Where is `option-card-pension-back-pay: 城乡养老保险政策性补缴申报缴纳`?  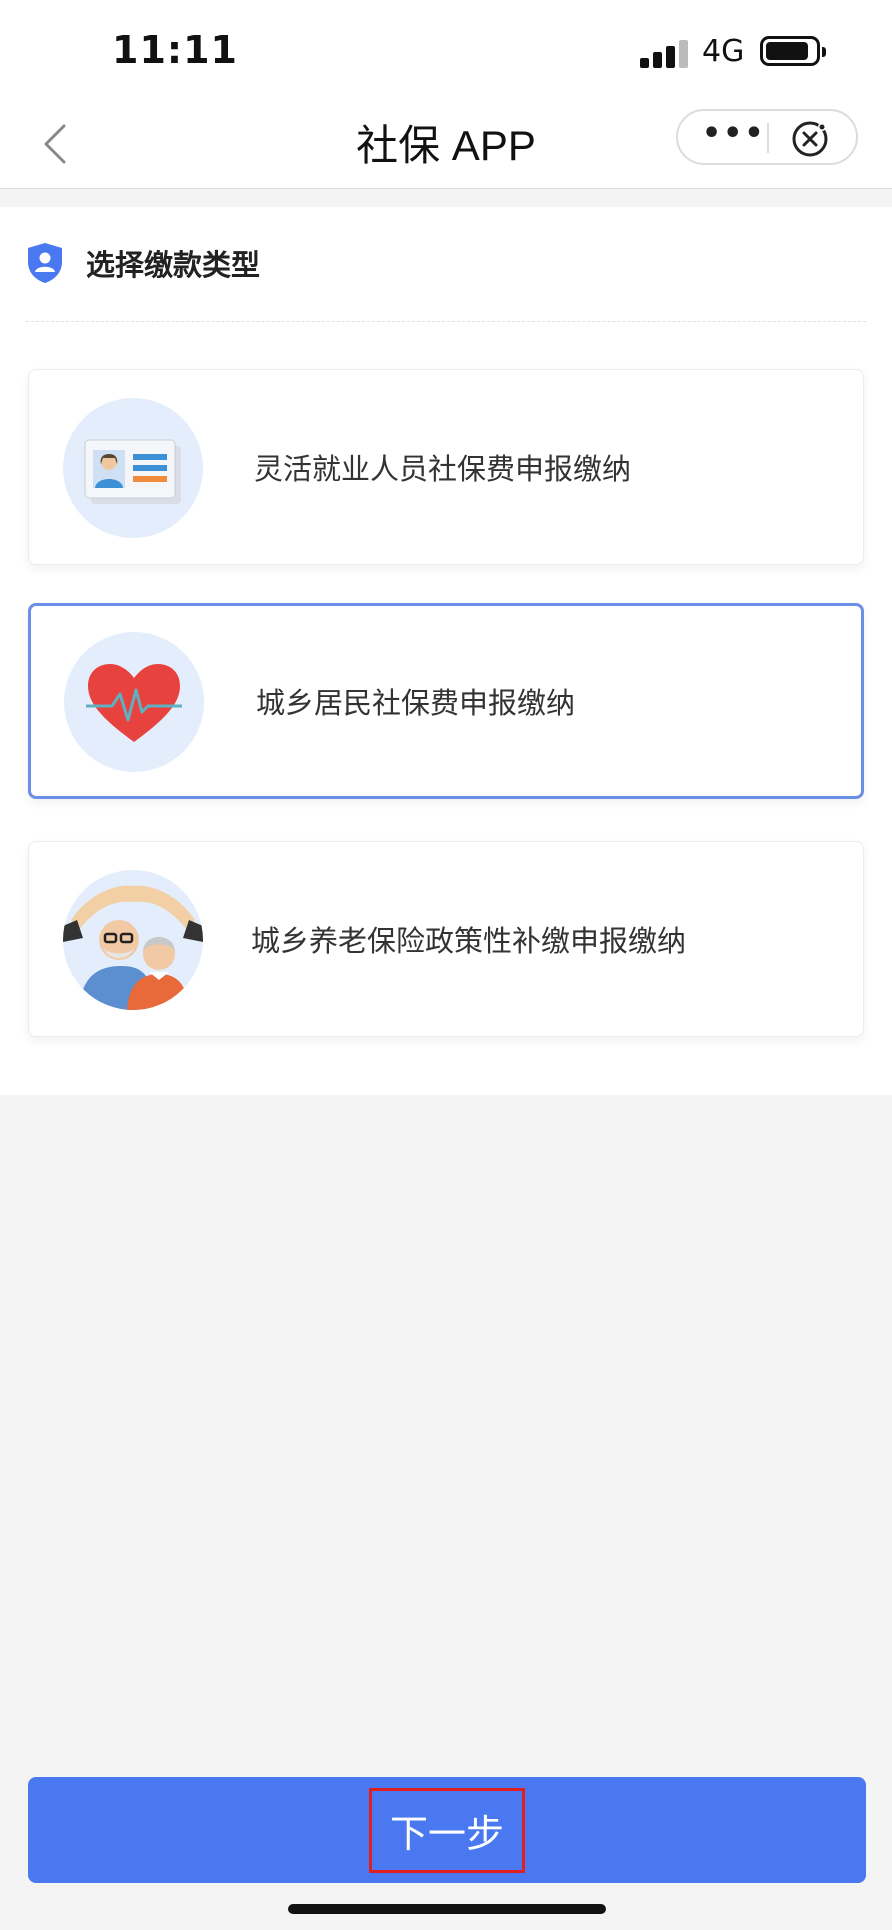
option-card-pension-back-pay: 城乡养老保险政策性补缴申报缴纳 is located at coordinates (446, 939).